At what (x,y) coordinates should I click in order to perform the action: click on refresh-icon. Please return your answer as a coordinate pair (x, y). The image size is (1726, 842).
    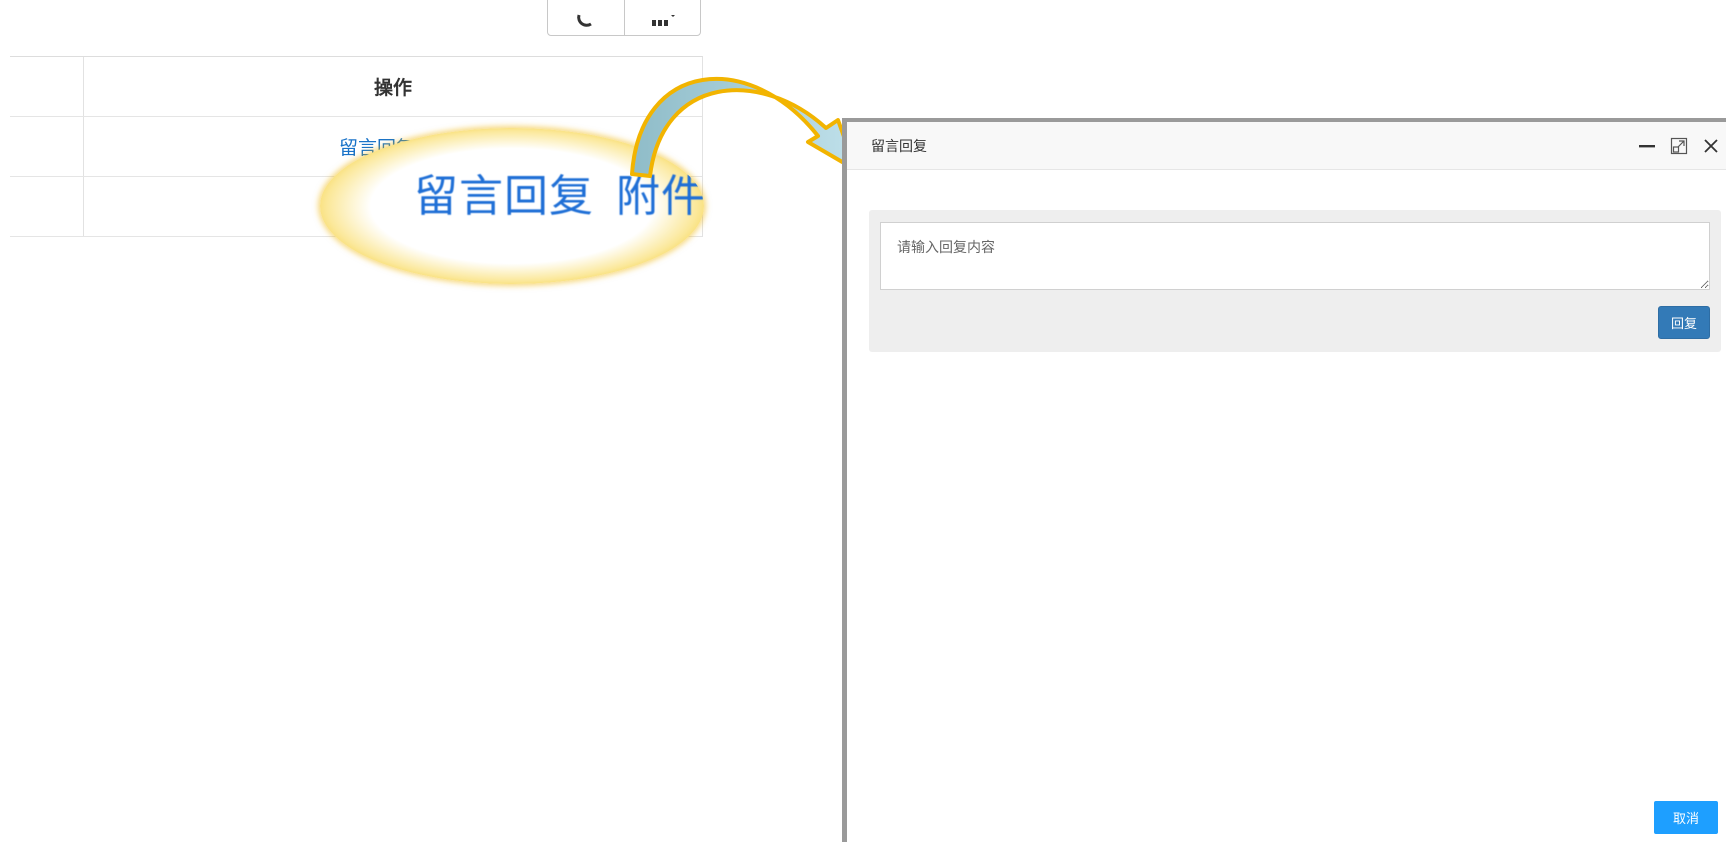
    Looking at the image, I should click on (586, 20).